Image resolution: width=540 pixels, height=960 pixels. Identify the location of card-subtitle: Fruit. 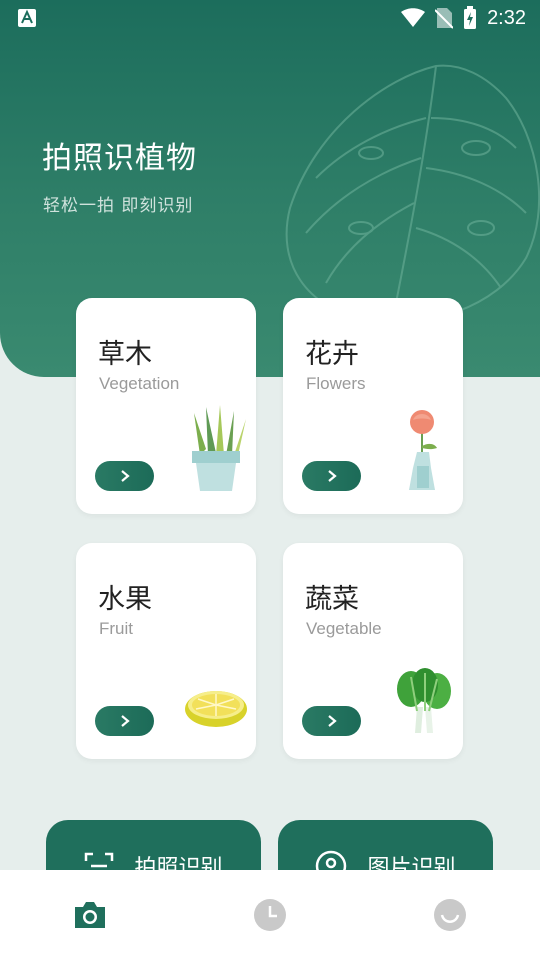
(116, 628).